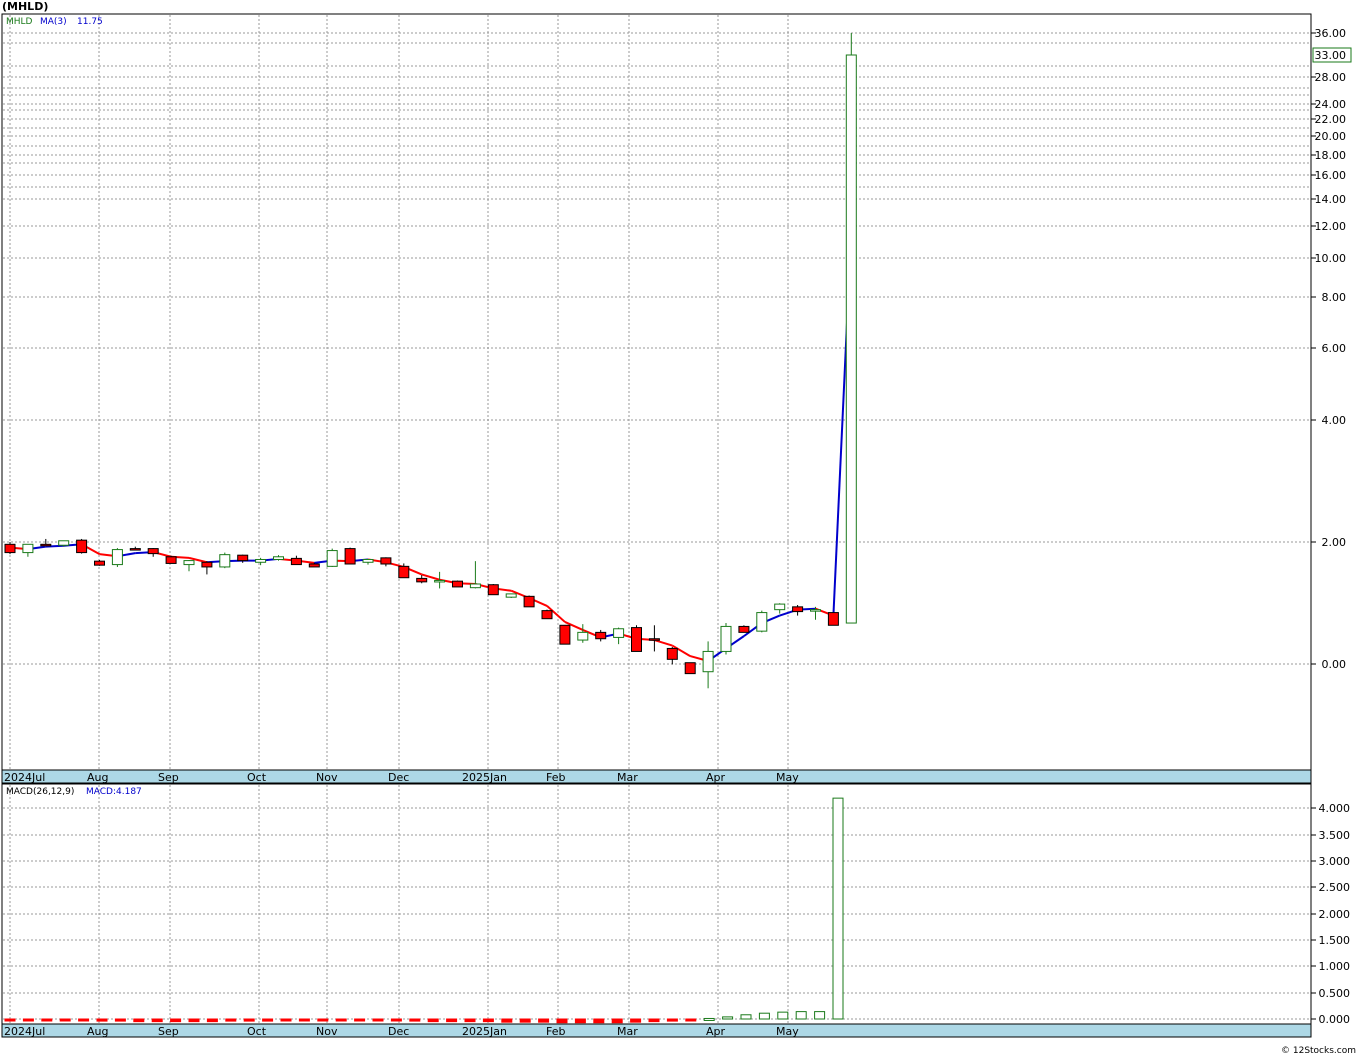 This screenshot has width=1360, height=1056. What do you see at coordinates (40, 792) in the screenshot?
I see `macd-legend-label: MACD(26,12,9)` at bounding box center [40, 792].